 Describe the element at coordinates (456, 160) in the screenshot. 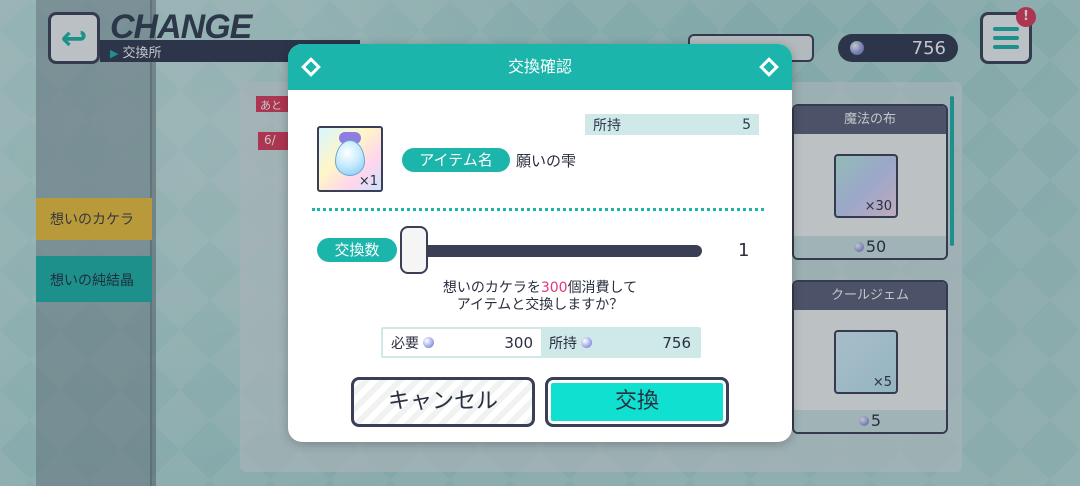

I see `item-name-label: アイテム名` at that location.